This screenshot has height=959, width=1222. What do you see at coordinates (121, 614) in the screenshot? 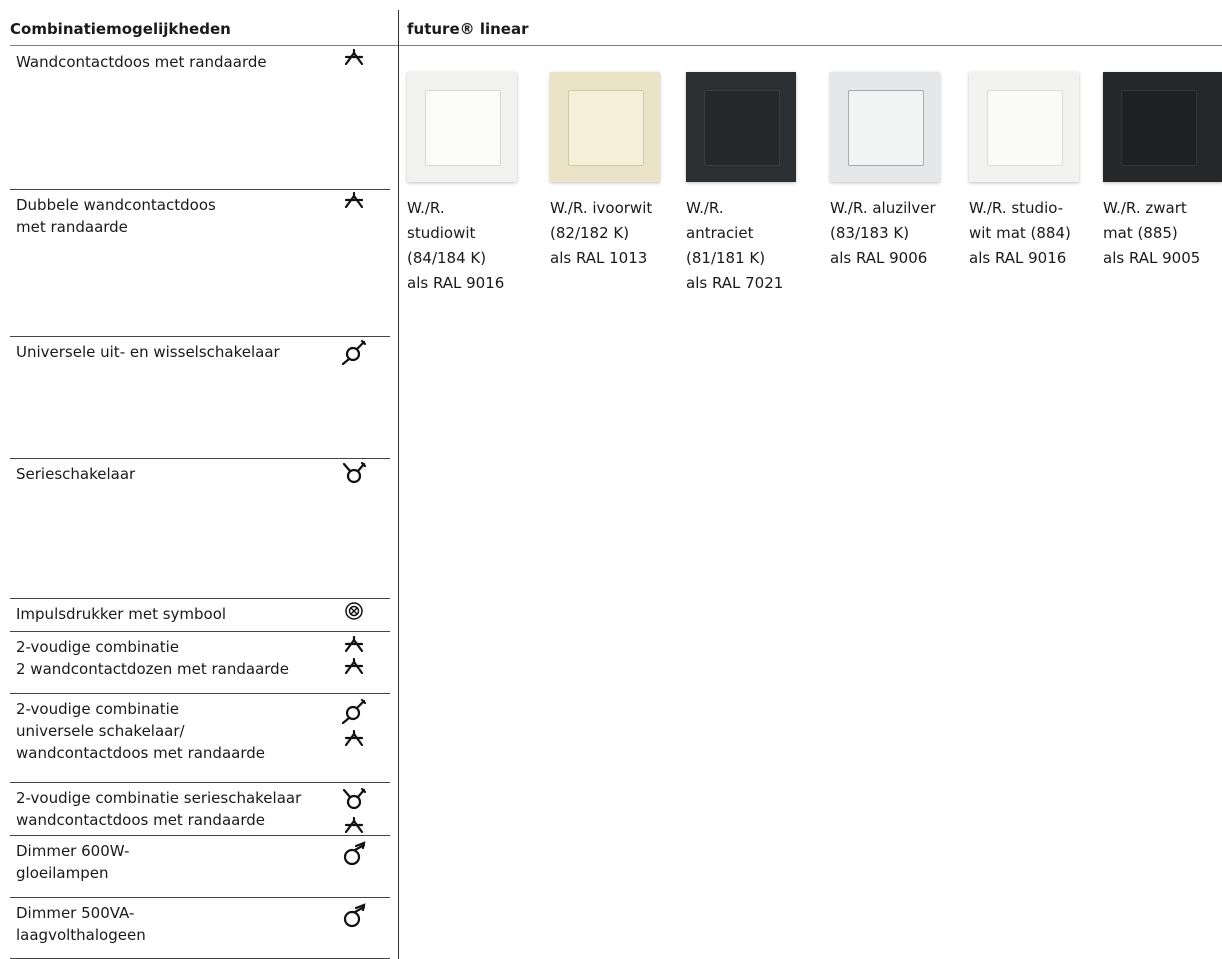
I see `combination-label: Impulsdrukker met symbool` at bounding box center [121, 614].